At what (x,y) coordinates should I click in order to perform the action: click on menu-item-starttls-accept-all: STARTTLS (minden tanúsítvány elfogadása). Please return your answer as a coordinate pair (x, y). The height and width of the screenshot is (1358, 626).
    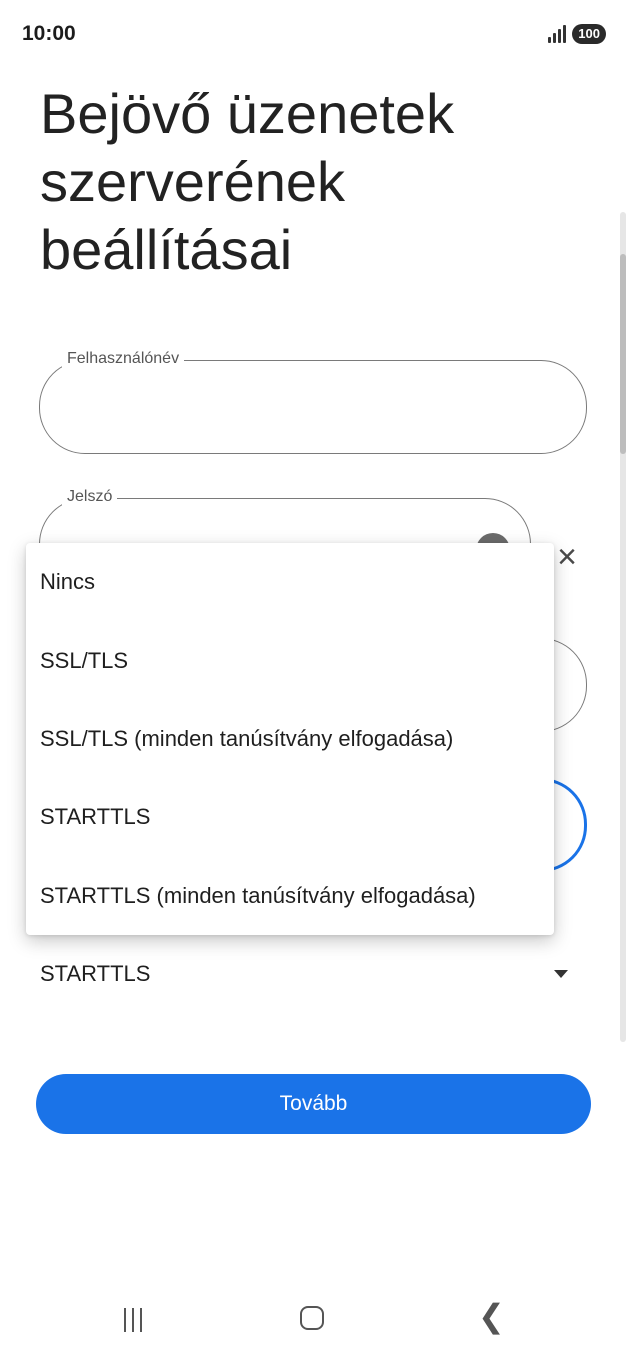
    Looking at the image, I should click on (290, 896).